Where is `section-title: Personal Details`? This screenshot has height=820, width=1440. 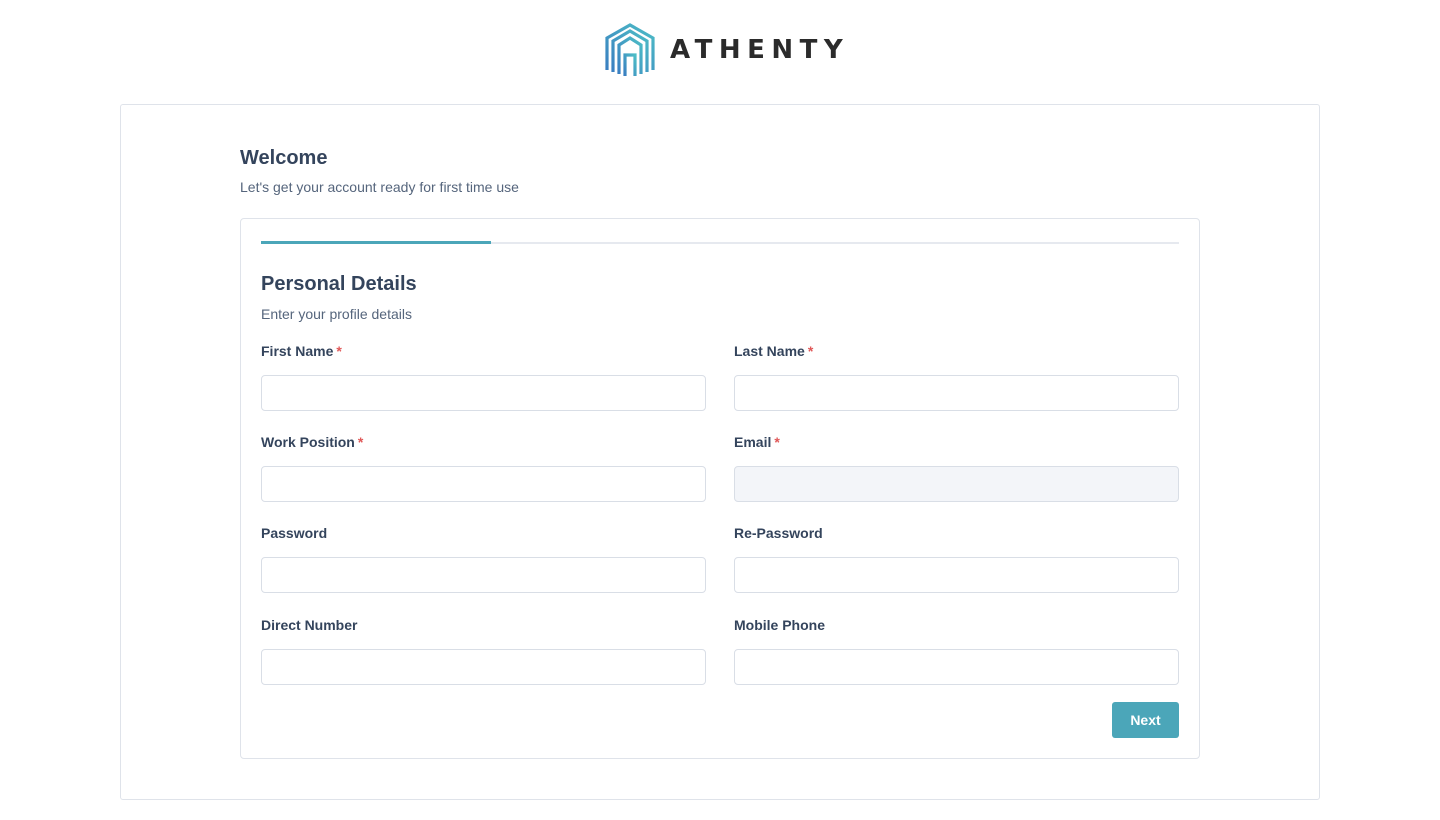
section-title: Personal Details is located at coordinates (339, 284).